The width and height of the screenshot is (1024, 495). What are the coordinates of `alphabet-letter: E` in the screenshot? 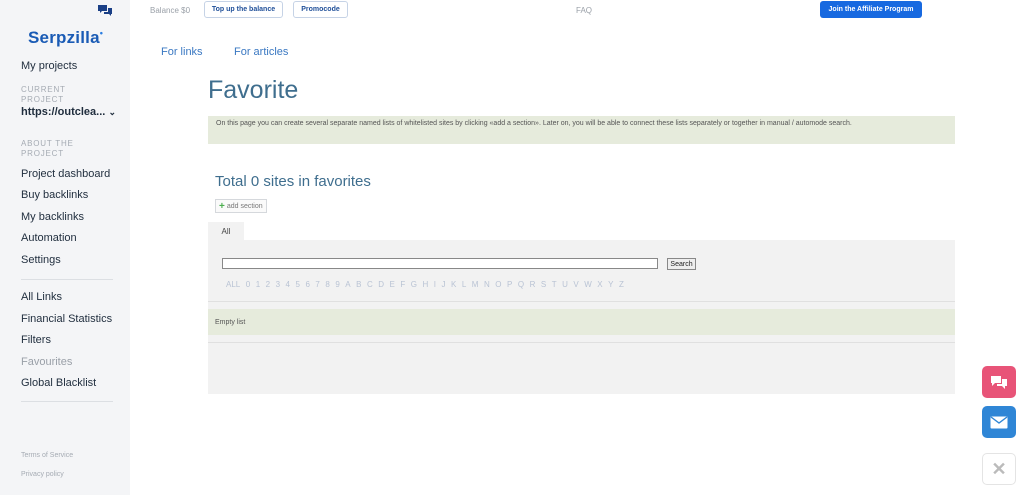 It's located at (392, 284).